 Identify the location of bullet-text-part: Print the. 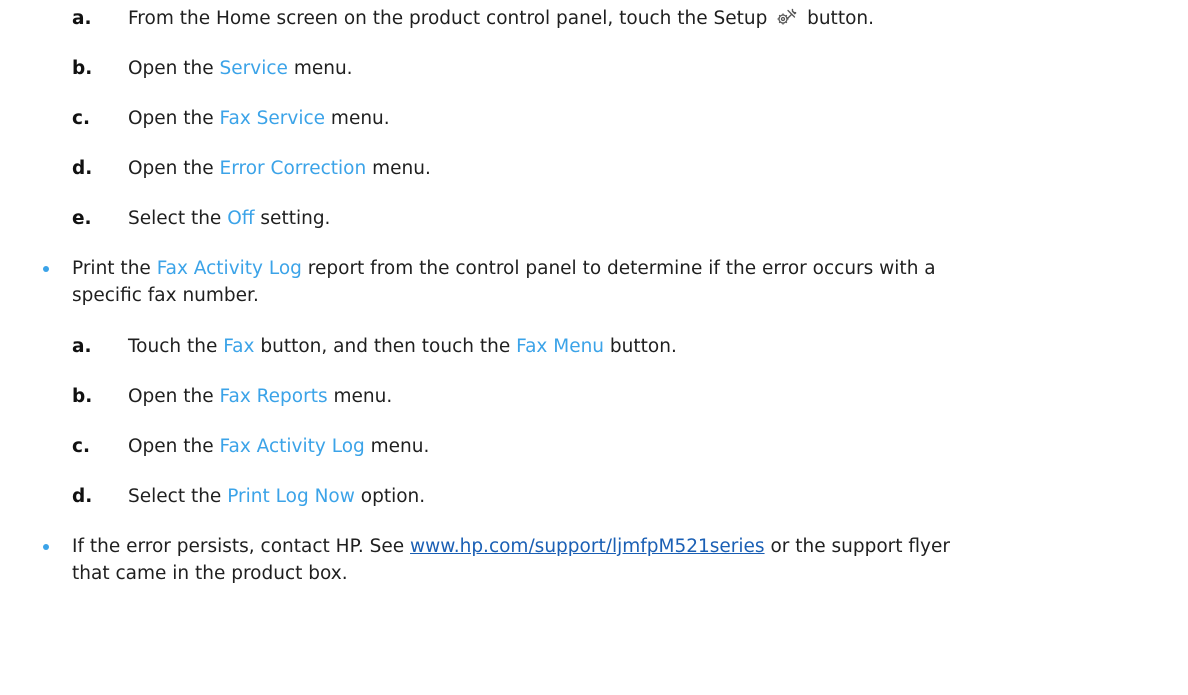
(111, 268).